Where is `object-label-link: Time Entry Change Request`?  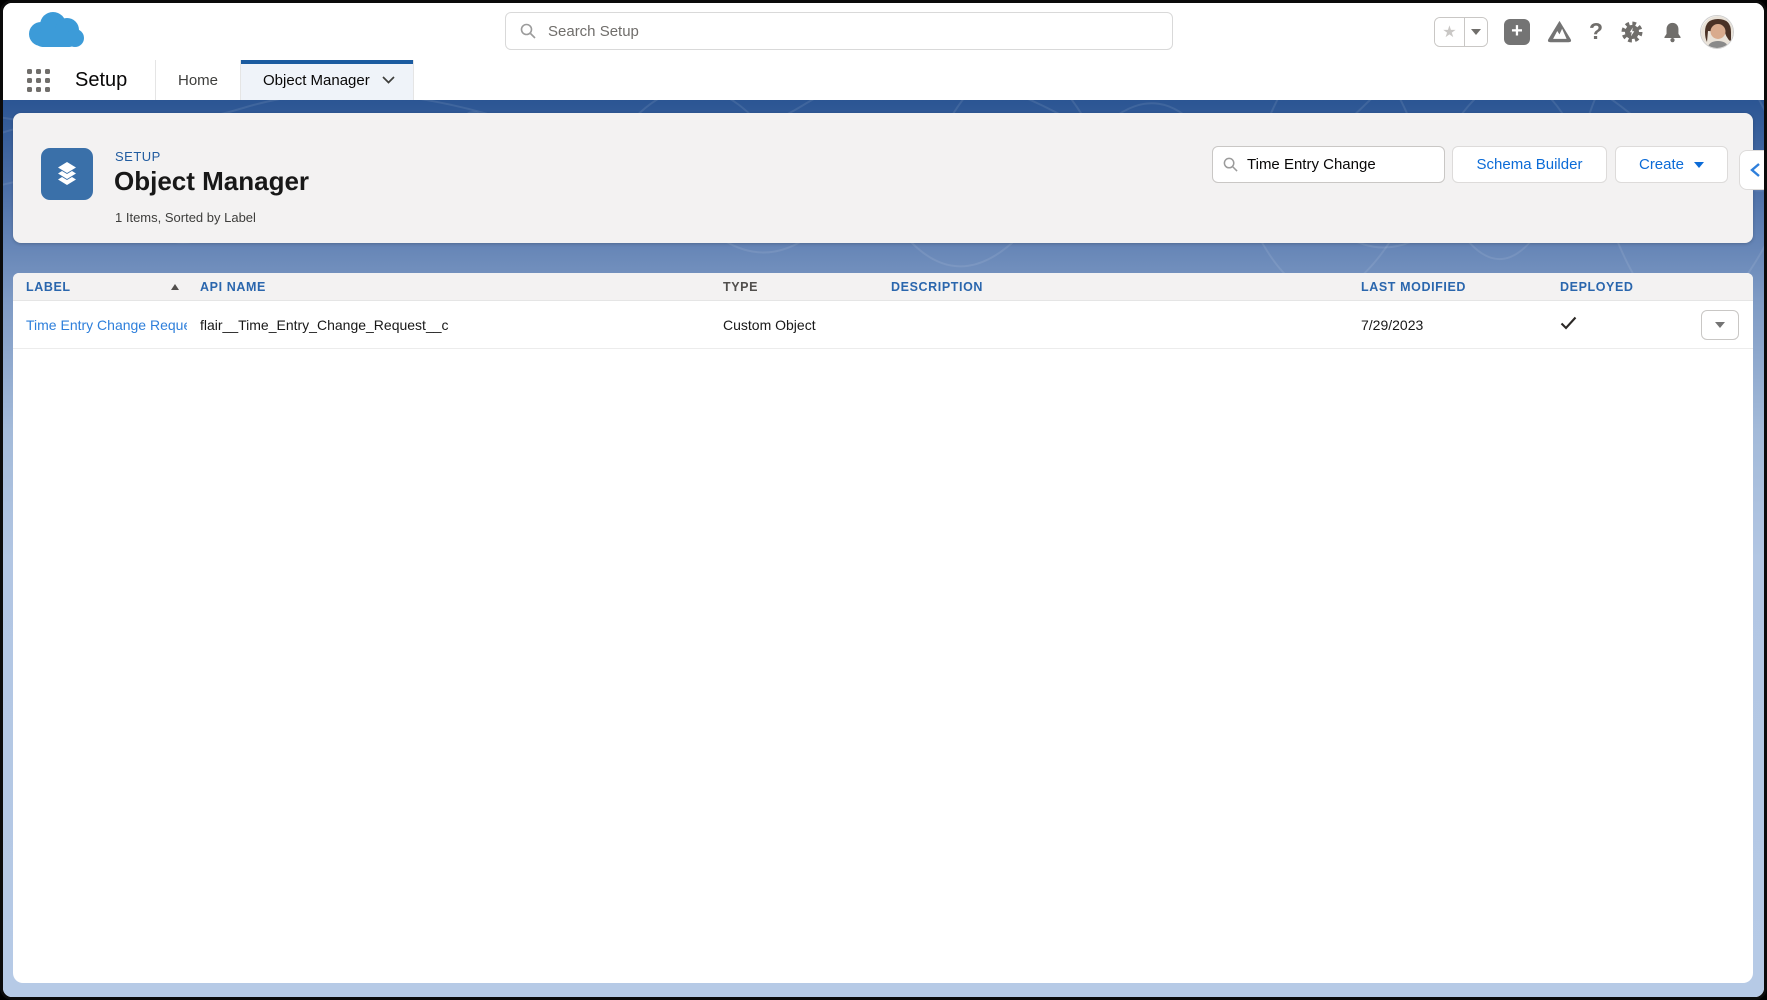
object-label-link: Time Entry Change Request is located at coordinates (106, 325).